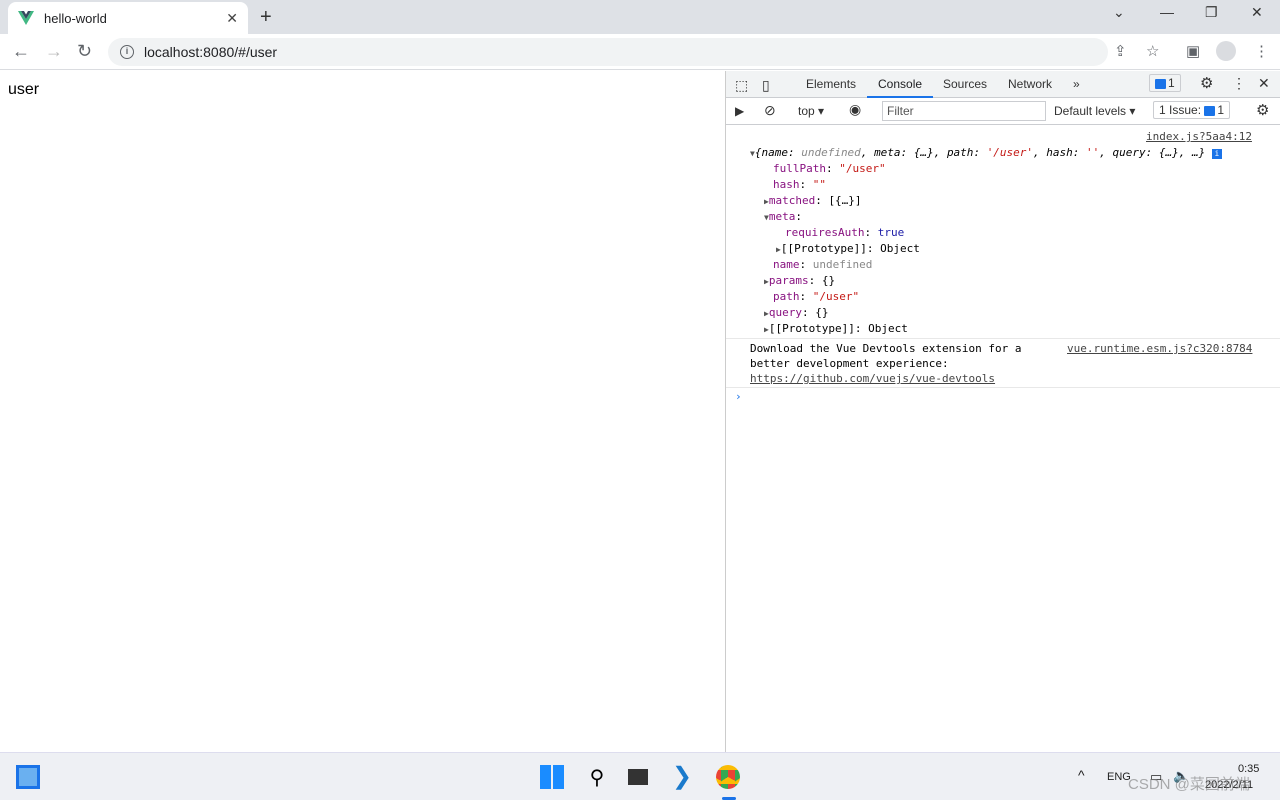  I want to click on prop-row: ▶matched: [{…}], so click(813, 201).